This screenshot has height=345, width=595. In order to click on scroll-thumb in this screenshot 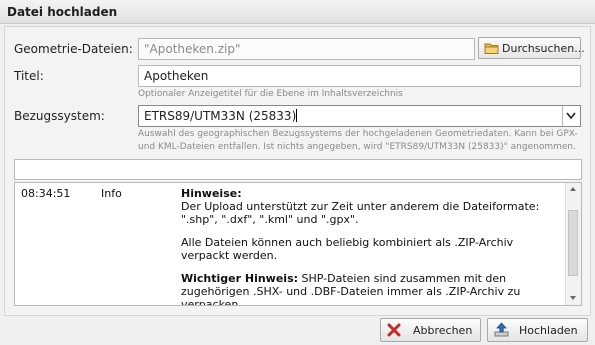, I will do `click(573, 243)`.